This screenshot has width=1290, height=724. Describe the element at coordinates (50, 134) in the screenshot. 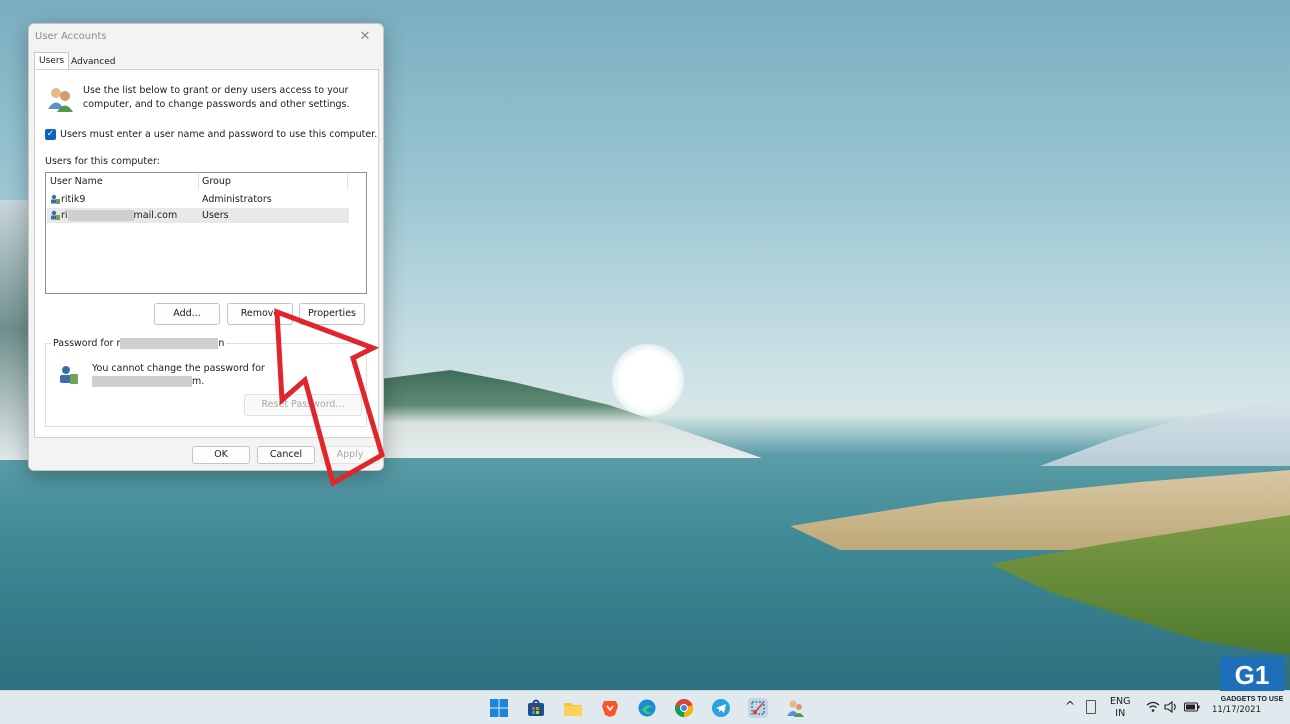

I see `require-password-checkbox: ✓` at that location.